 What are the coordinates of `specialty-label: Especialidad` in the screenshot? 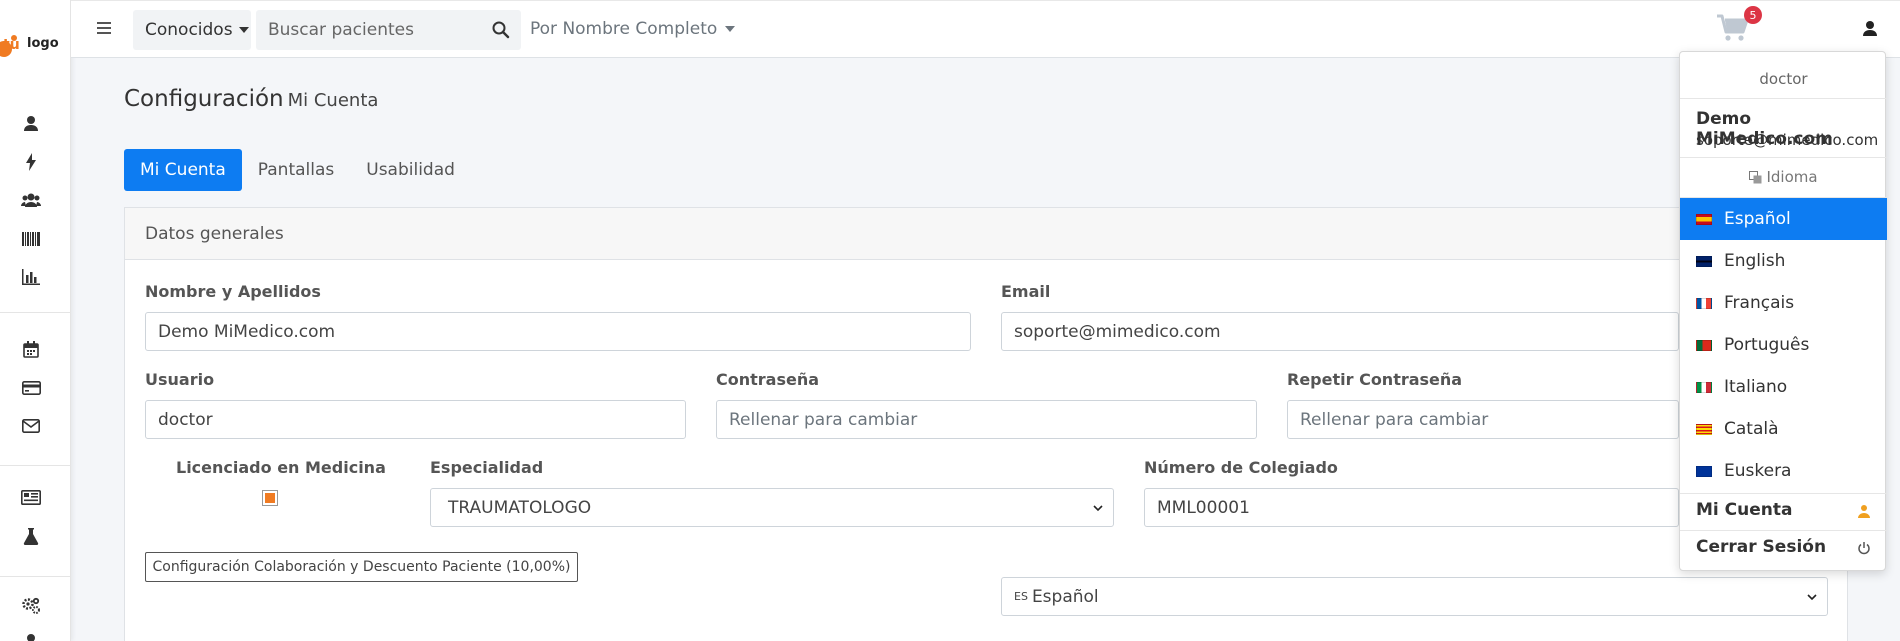 It's located at (487, 467).